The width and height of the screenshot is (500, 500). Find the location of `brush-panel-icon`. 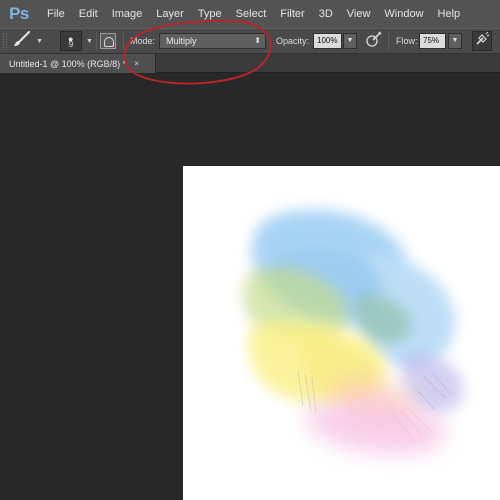

brush-panel-icon is located at coordinates (108, 41).